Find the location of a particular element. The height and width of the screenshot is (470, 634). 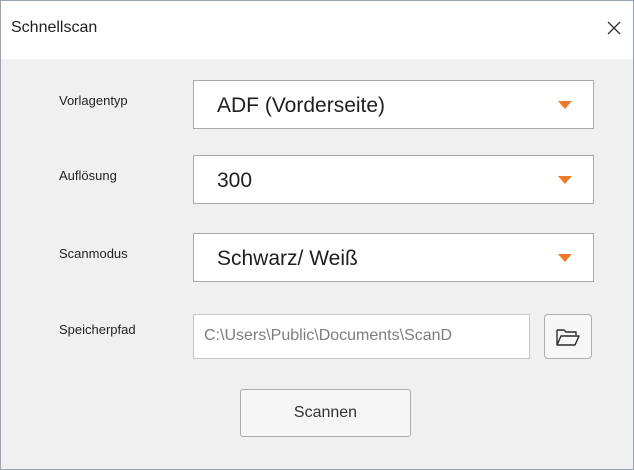

scan-mode-dropdown: Schwarz/ Weiß is located at coordinates (393, 257).